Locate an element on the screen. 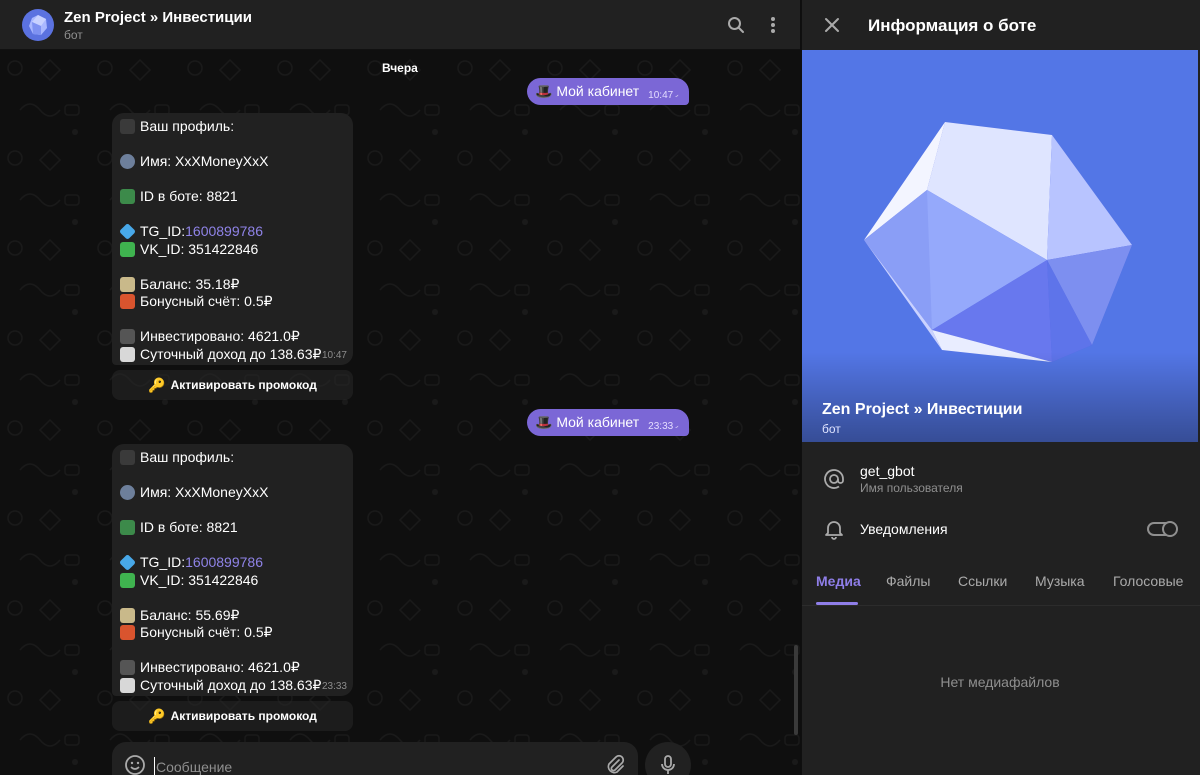 The image size is (1200, 775). username-label: Имя пользователя is located at coordinates (911, 488).